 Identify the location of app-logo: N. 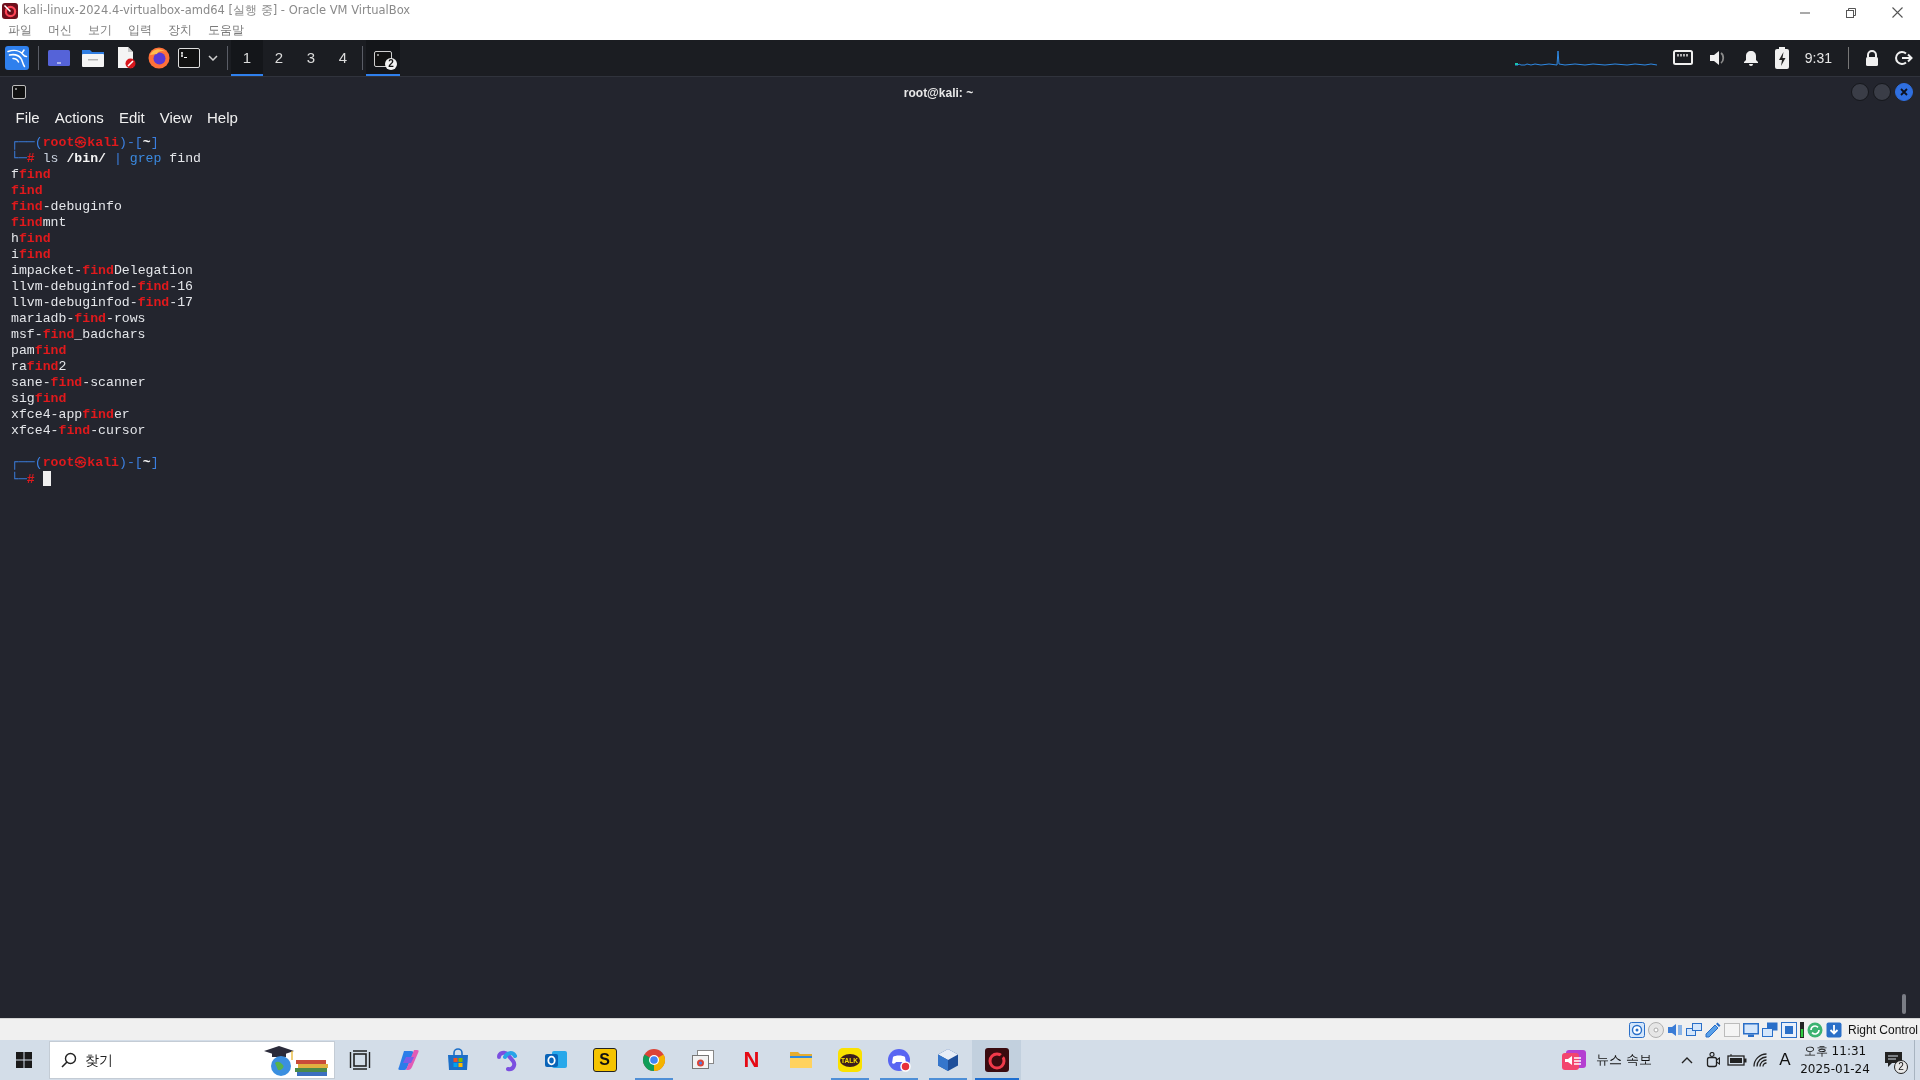
(751, 1060).